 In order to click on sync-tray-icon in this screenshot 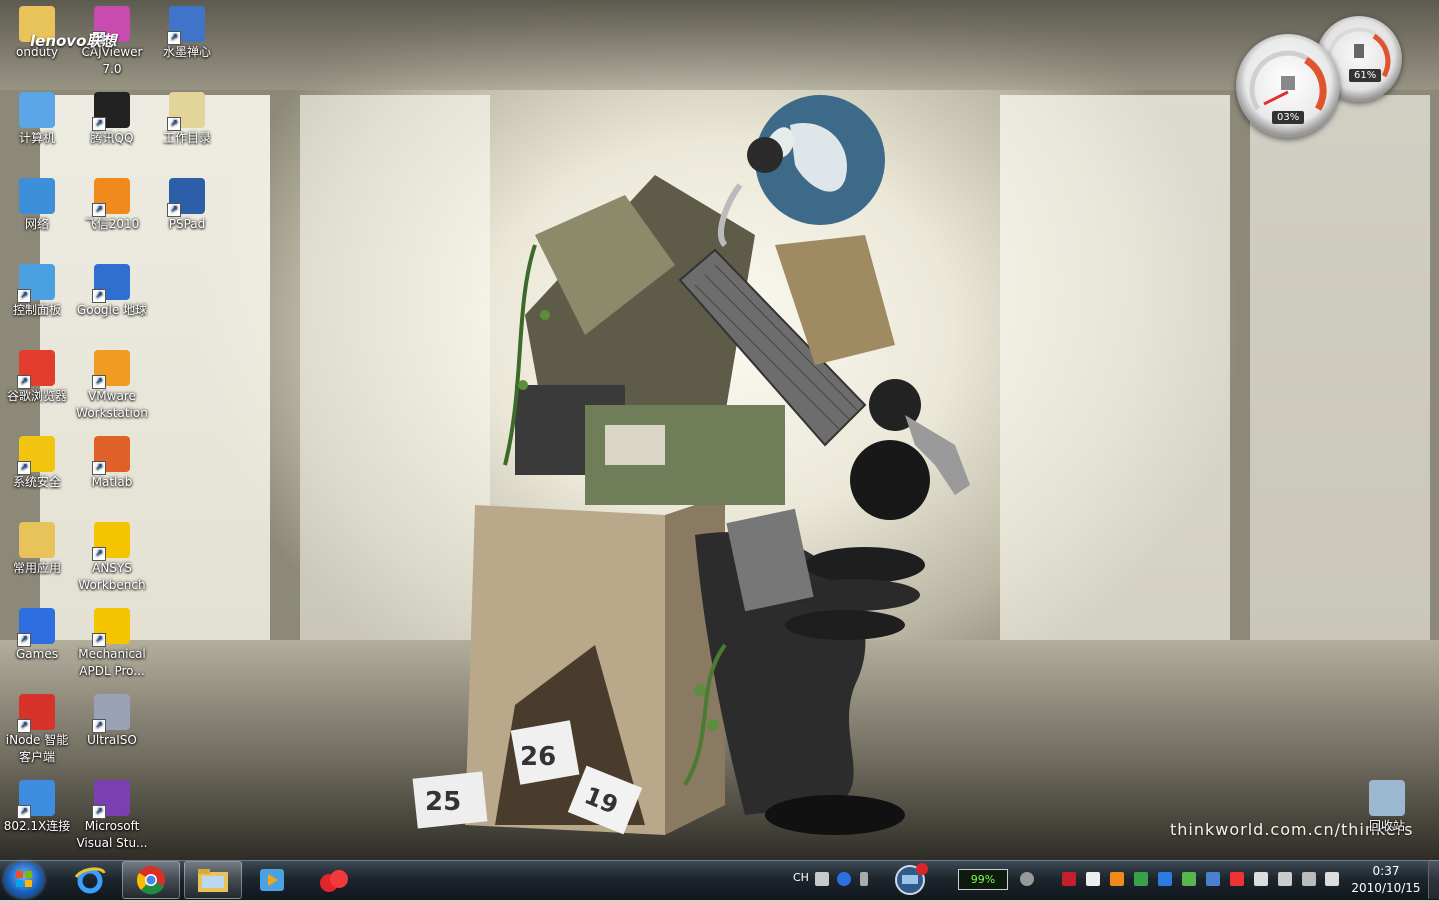, I will do `click(1141, 879)`.